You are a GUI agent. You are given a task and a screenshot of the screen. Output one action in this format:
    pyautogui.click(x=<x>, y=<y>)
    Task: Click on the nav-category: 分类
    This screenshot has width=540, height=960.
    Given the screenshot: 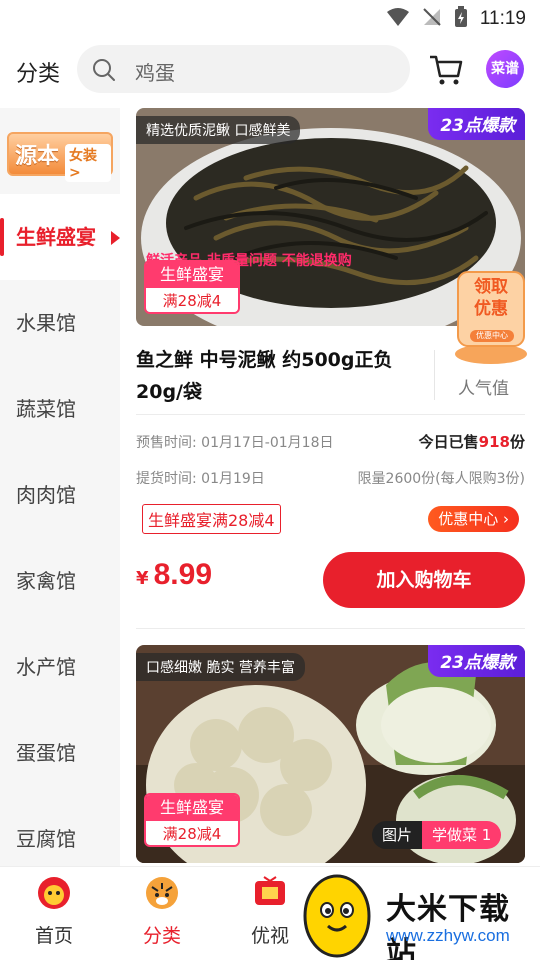 What is the action you would take?
    pyautogui.click(x=162, y=910)
    